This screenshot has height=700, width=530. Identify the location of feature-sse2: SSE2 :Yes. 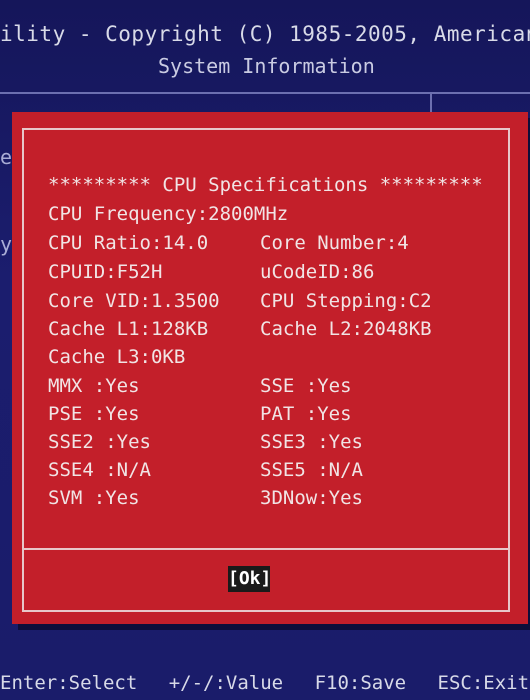
(99, 442).